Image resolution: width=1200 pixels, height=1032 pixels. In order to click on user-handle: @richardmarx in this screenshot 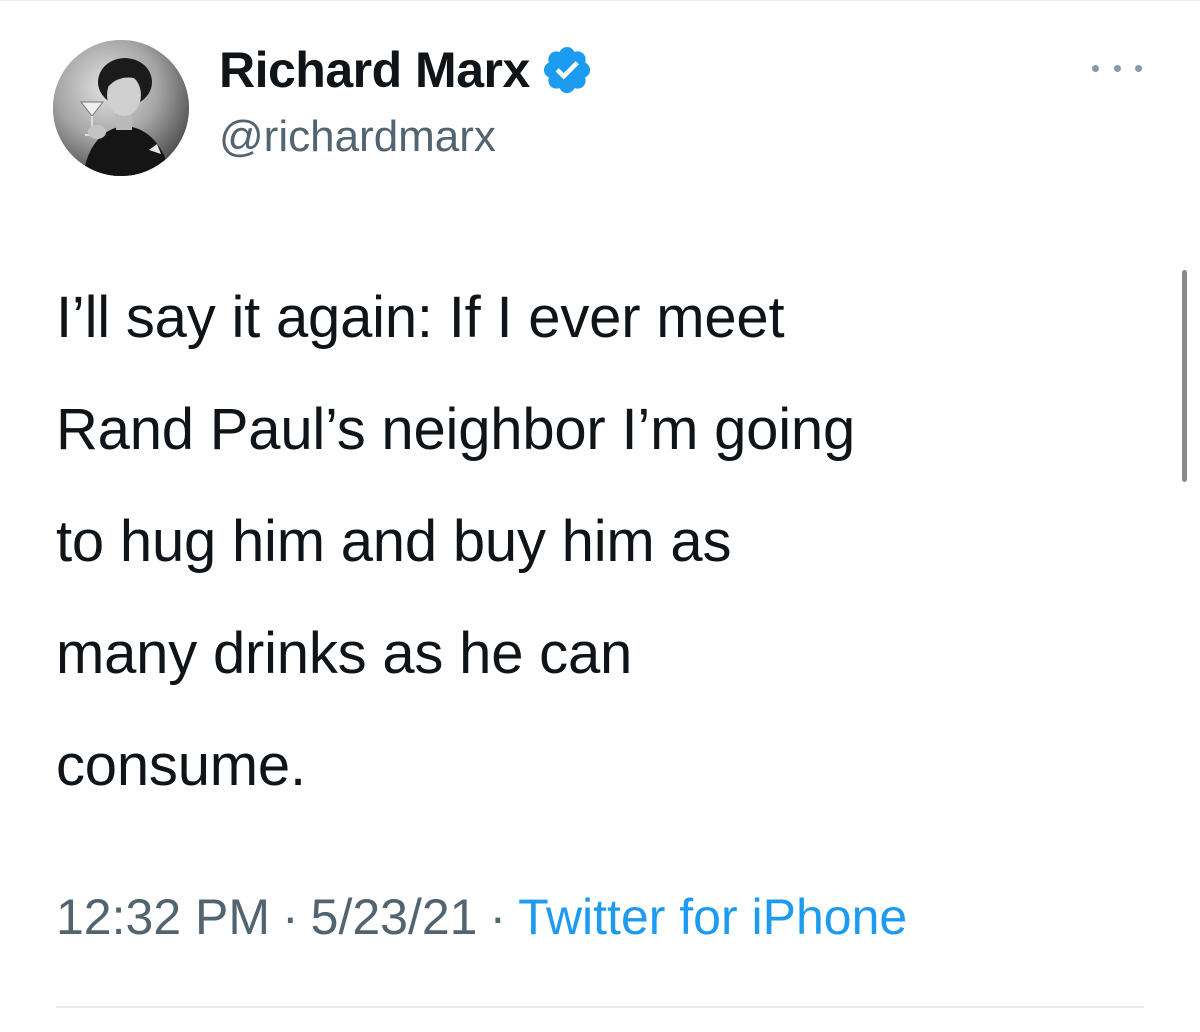, I will do `click(357, 137)`.